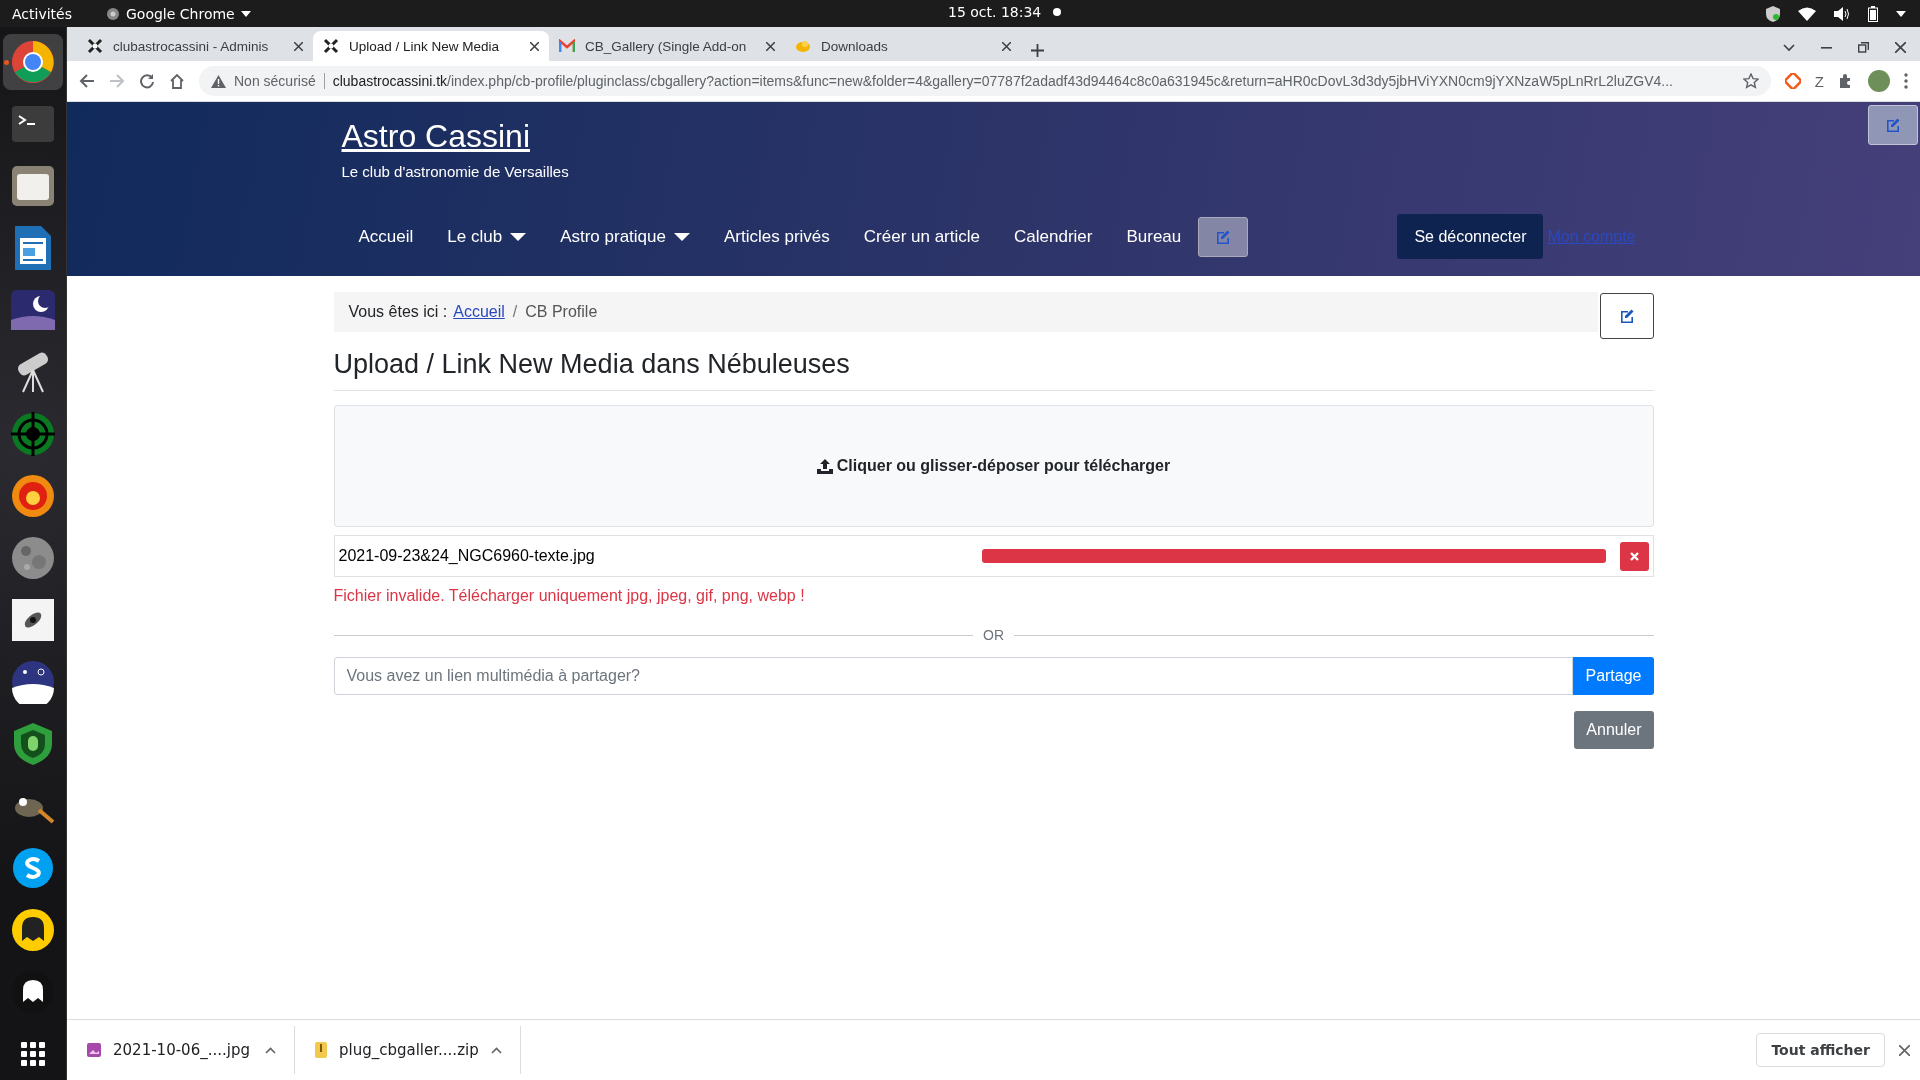 The width and height of the screenshot is (1920, 1080). Describe the element at coordinates (33, 62) in the screenshot. I see `browser-icon` at that location.